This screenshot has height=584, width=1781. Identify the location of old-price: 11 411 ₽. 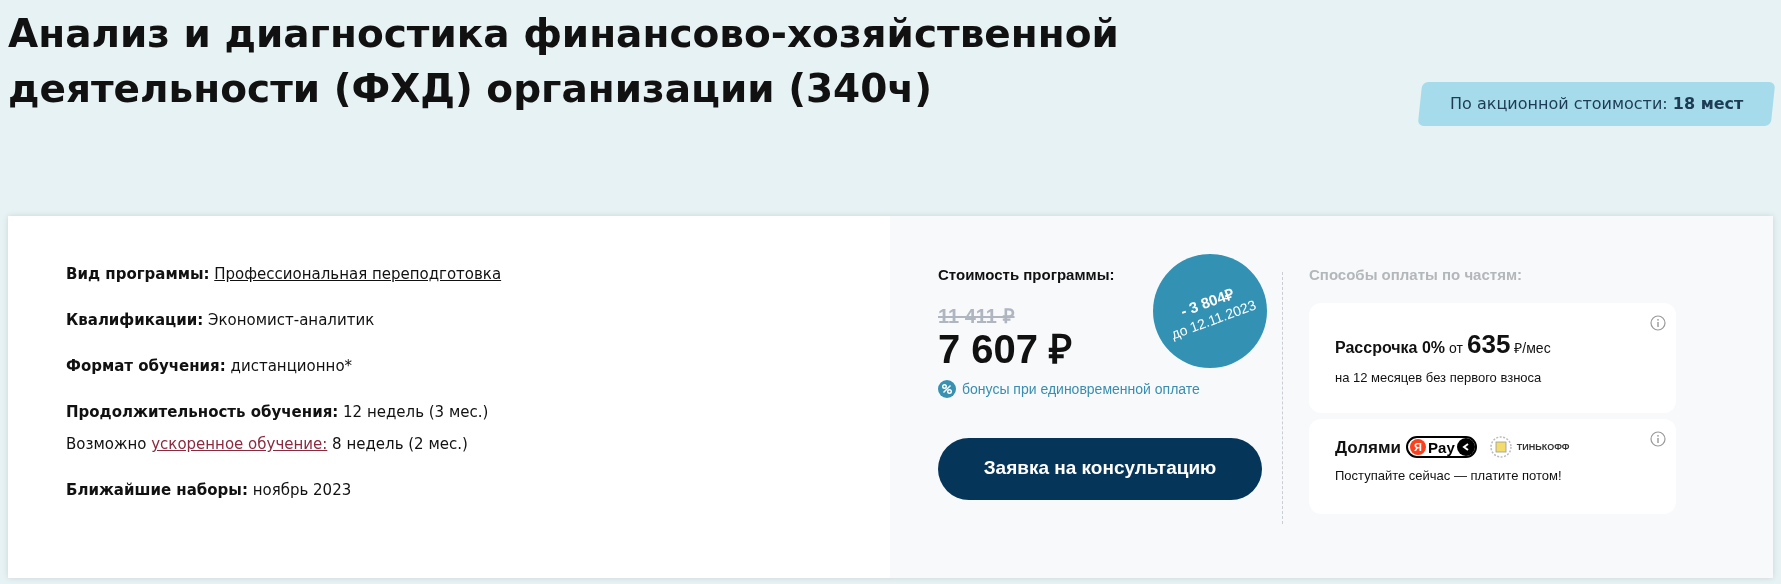
(976, 315).